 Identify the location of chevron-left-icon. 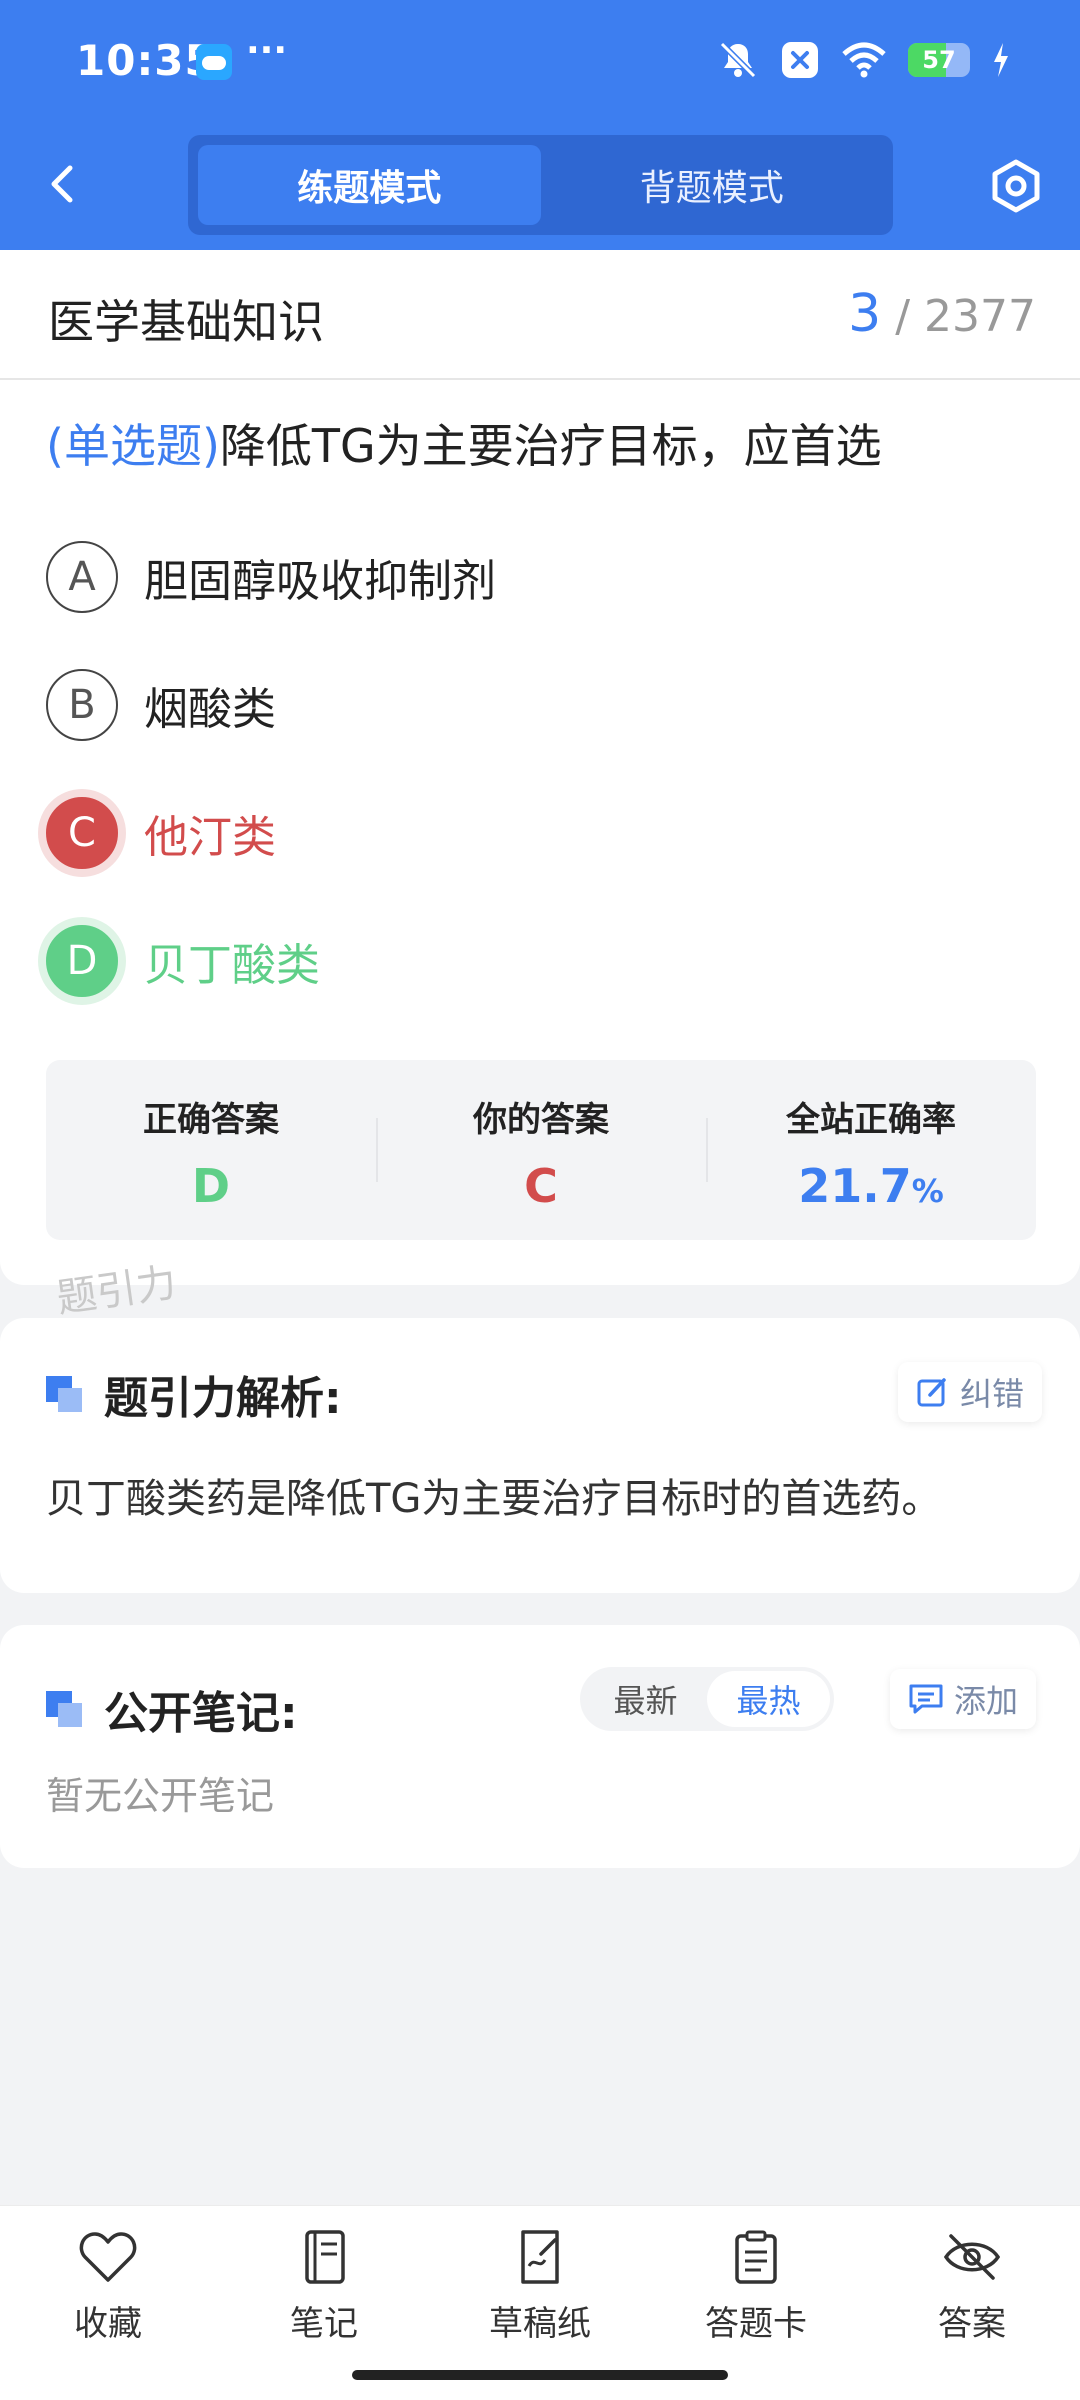
(62, 184).